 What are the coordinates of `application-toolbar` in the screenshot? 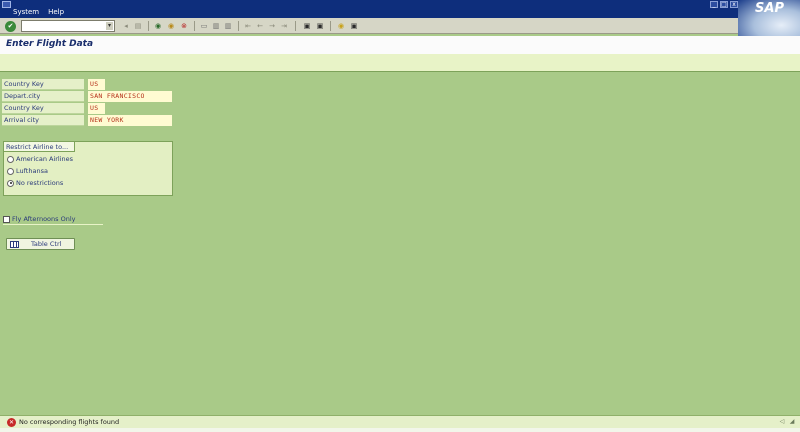 It's located at (400, 63).